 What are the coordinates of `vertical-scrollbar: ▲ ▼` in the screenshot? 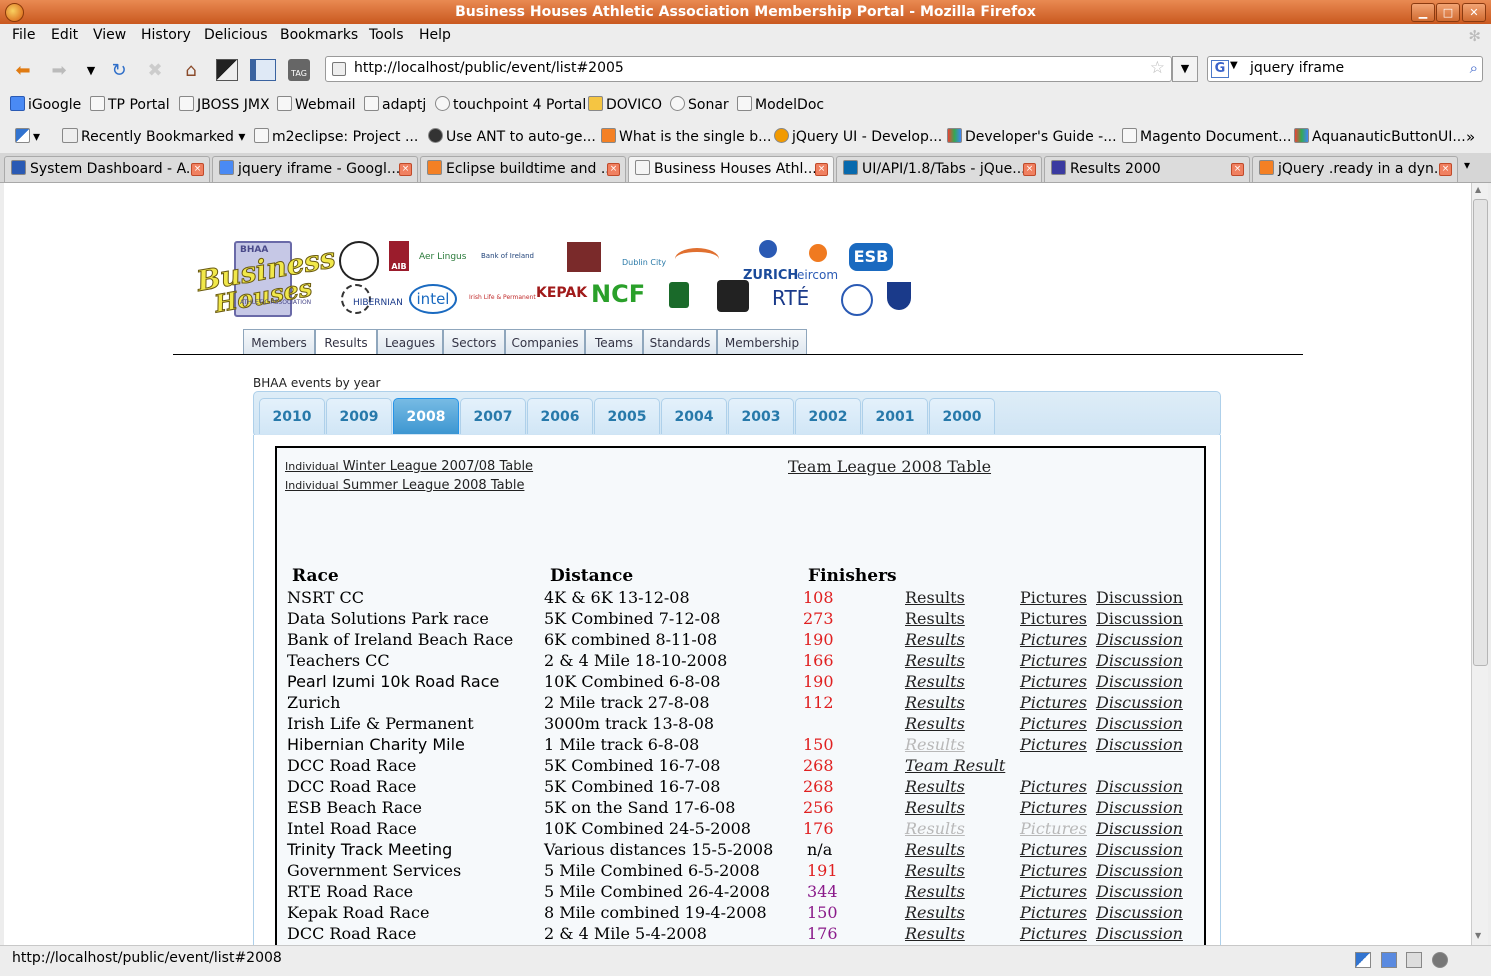 It's located at (1479, 564).